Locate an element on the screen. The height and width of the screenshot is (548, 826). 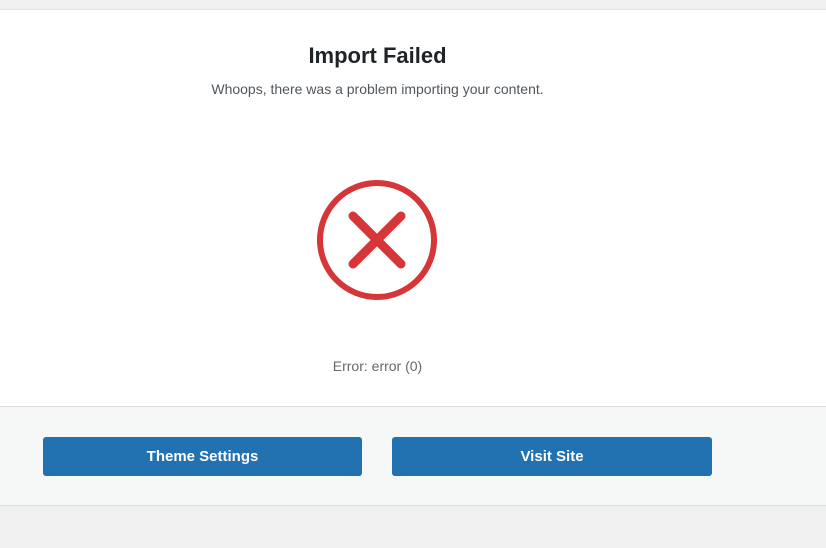
visit-site-button: Visit Site is located at coordinates (552, 456).